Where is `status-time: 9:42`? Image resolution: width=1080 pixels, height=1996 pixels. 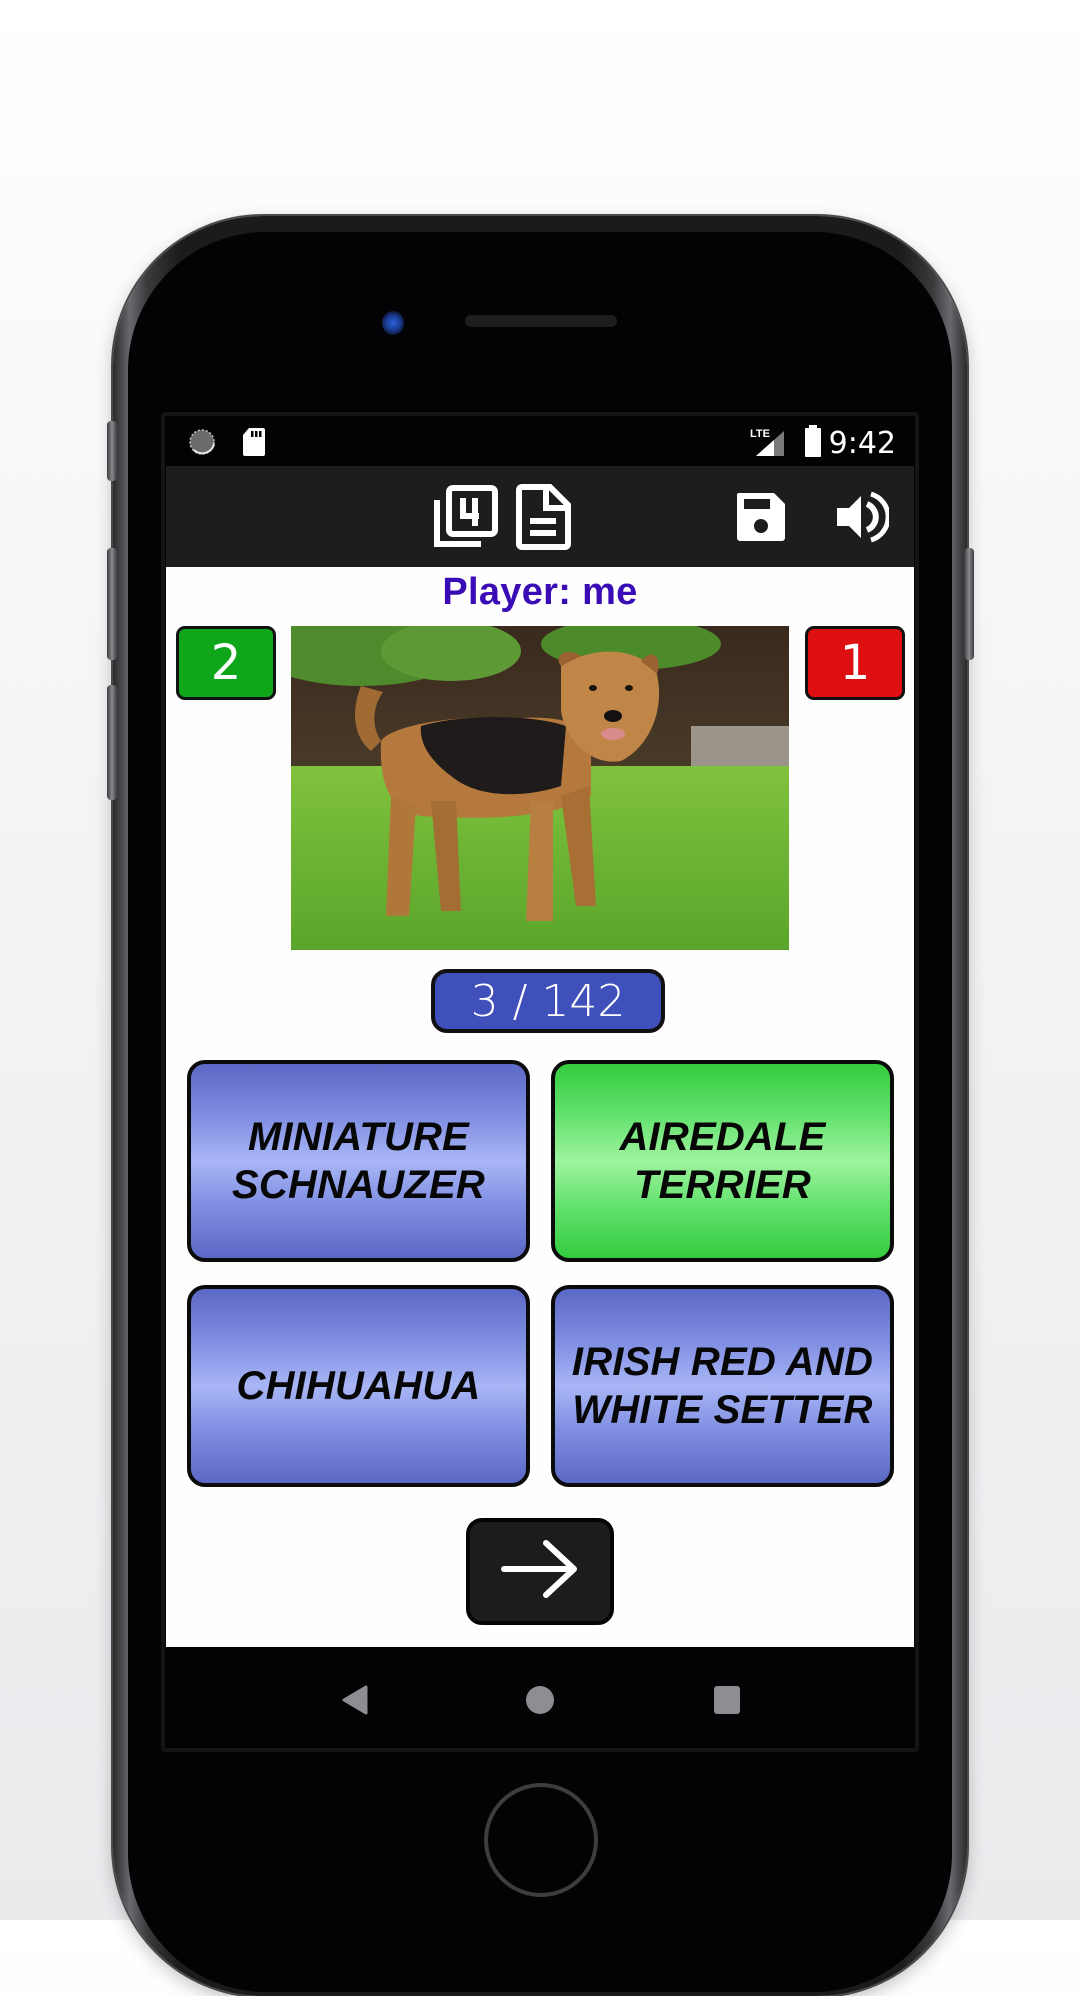 status-time: 9:42 is located at coordinates (862, 443).